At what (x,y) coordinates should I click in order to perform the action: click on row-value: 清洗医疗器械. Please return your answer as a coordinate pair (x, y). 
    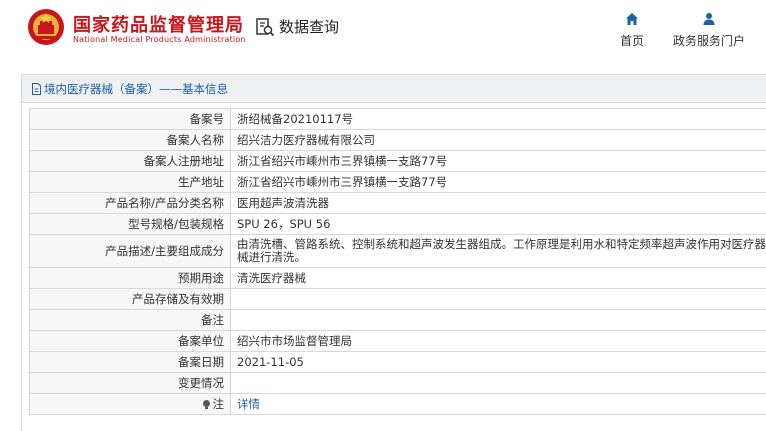
    Looking at the image, I should click on (498, 278).